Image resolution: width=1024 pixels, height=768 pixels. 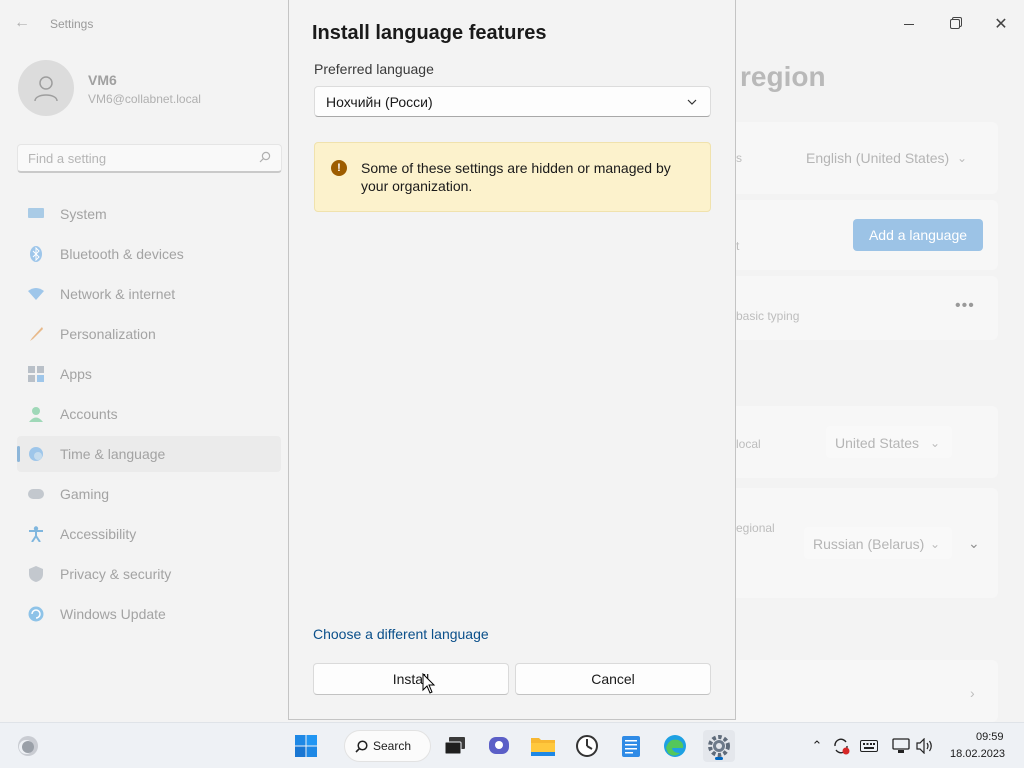 What do you see at coordinates (972, 693) in the screenshot?
I see `chevron-right-icon: ›` at bounding box center [972, 693].